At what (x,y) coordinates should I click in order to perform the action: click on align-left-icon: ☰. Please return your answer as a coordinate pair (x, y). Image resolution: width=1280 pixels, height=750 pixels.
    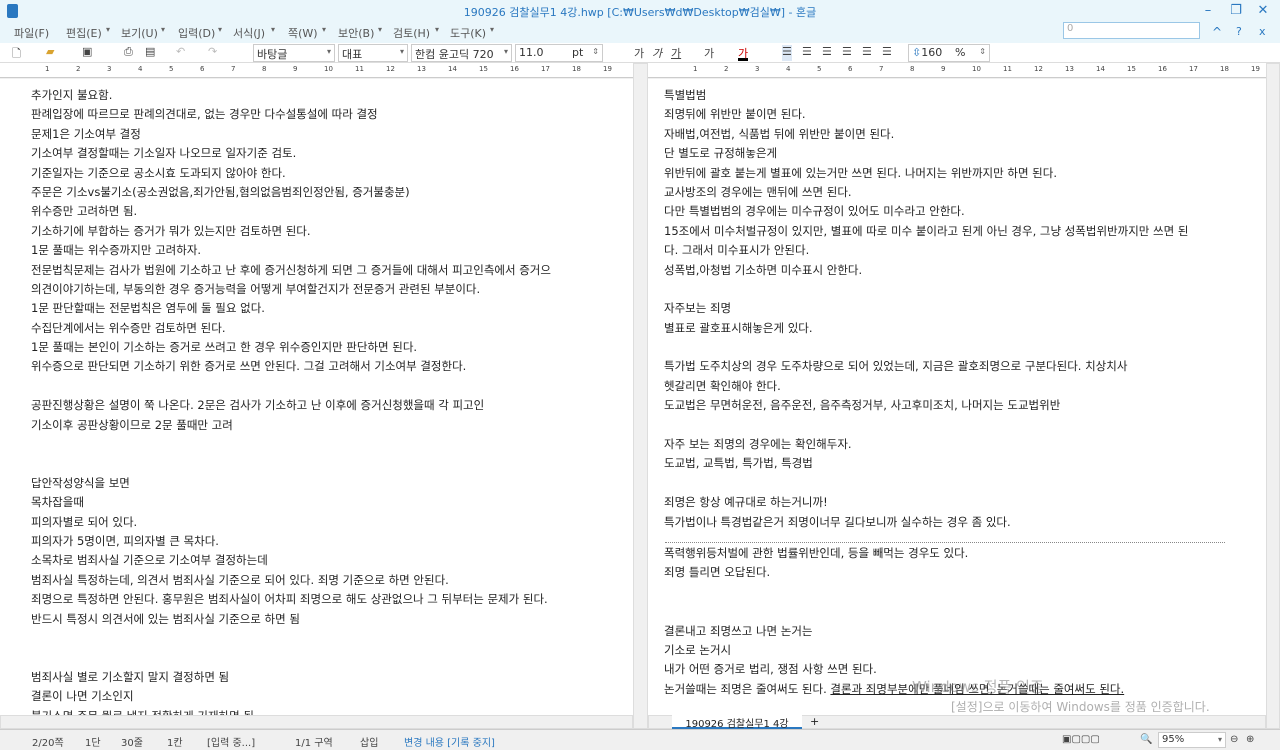
    Looking at the image, I should click on (807, 53).